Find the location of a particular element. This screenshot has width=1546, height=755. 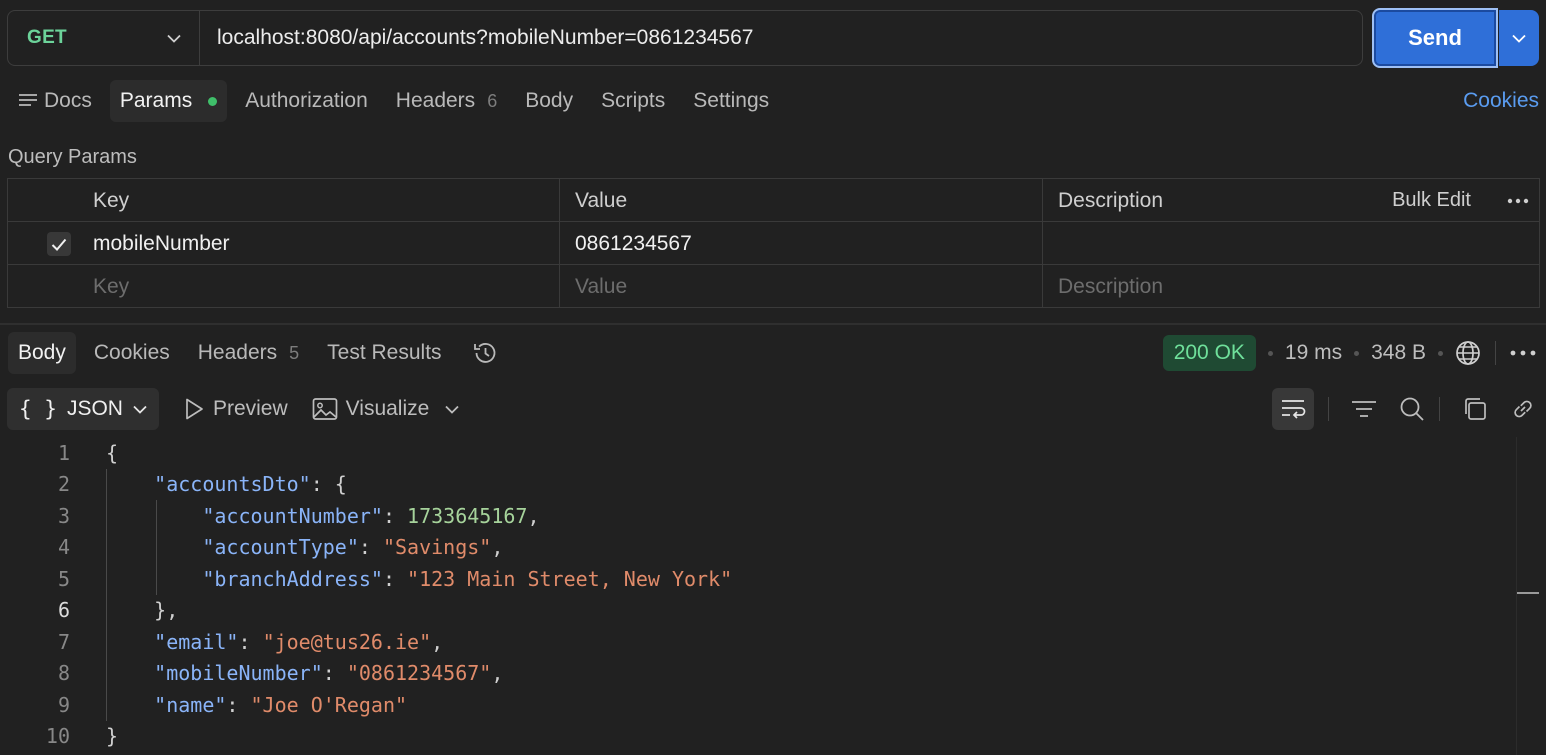

param-description-cell is located at coordinates (1290, 243).